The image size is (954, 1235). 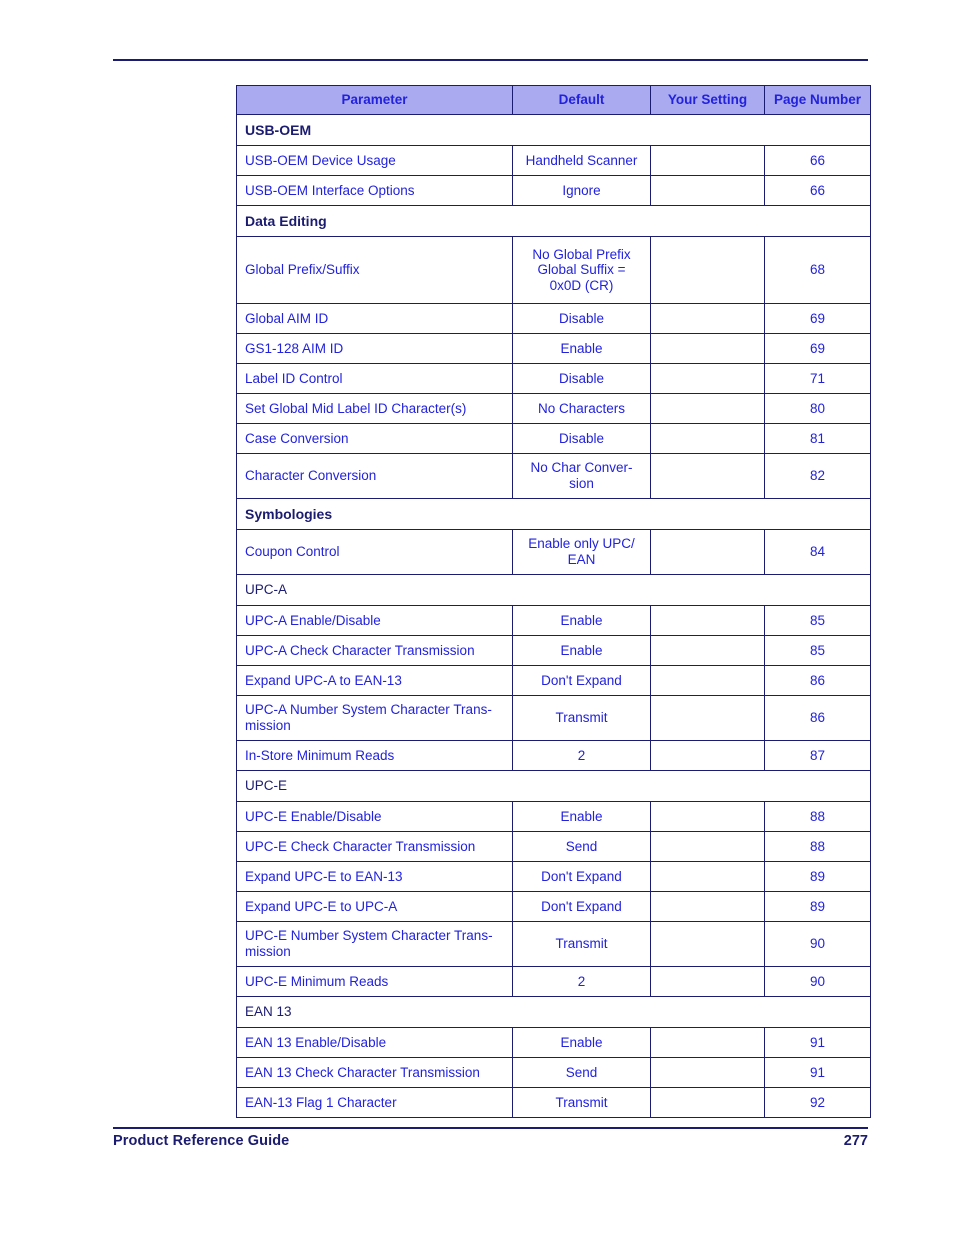 What do you see at coordinates (374, 270) in the screenshot?
I see `parameter-link: Global Prefix/Suffix` at bounding box center [374, 270].